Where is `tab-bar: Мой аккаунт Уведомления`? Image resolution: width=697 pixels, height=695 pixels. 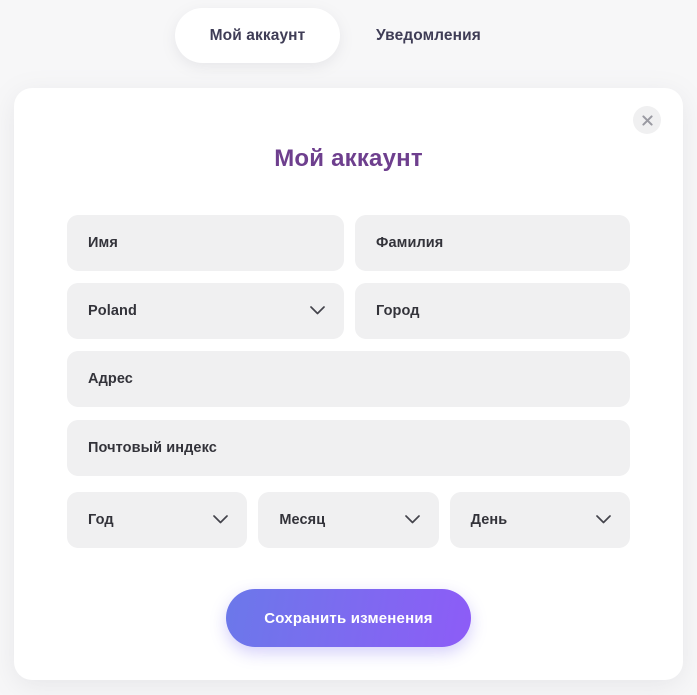 tab-bar: Мой аккаунт Уведомления is located at coordinates (348, 44).